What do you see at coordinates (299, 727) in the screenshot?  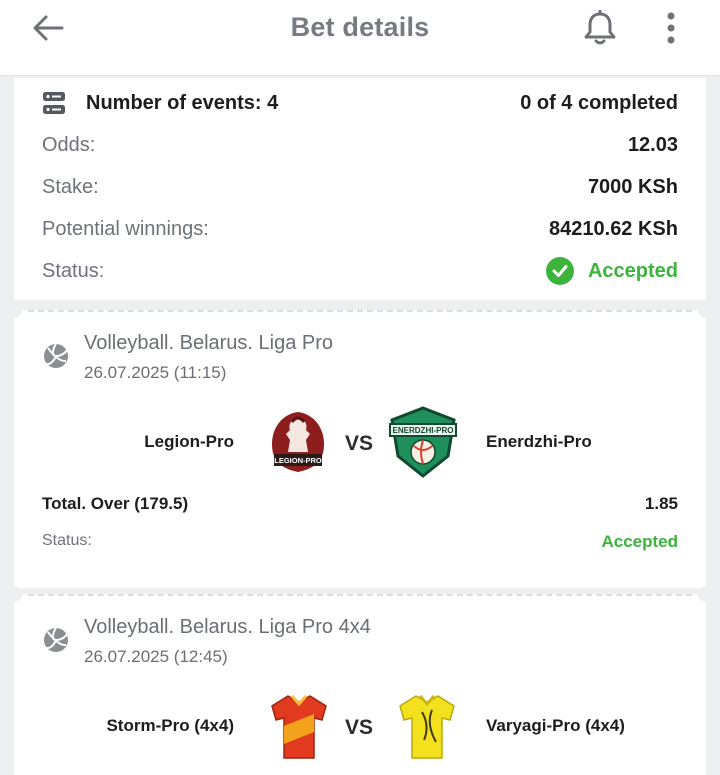 I see `red-jersey-icon` at bounding box center [299, 727].